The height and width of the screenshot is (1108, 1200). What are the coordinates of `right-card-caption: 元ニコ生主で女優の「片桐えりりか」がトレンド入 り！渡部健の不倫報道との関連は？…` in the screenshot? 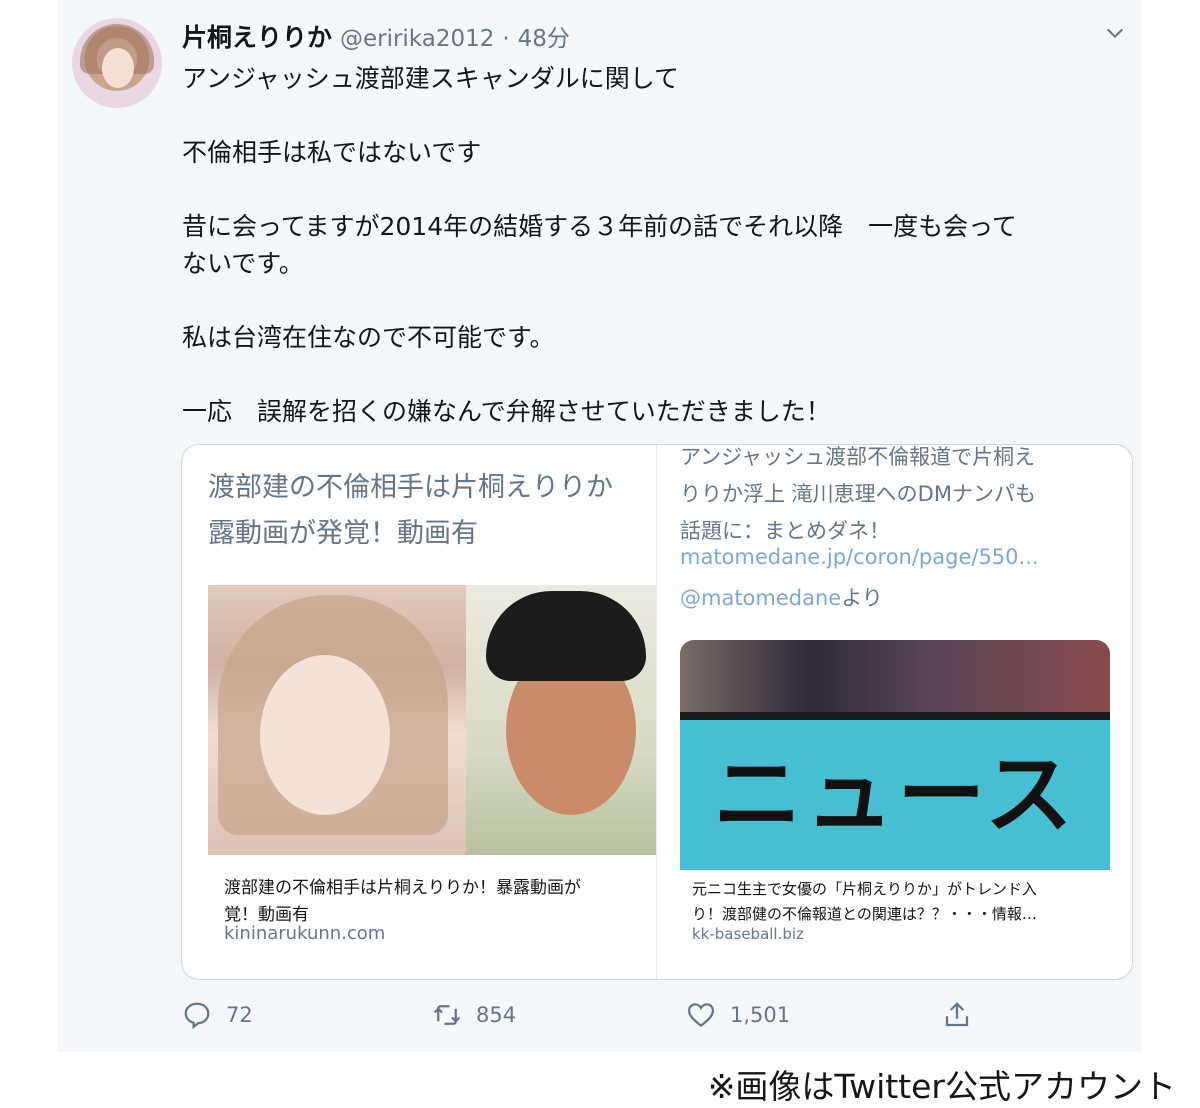 It's located at (897, 902).